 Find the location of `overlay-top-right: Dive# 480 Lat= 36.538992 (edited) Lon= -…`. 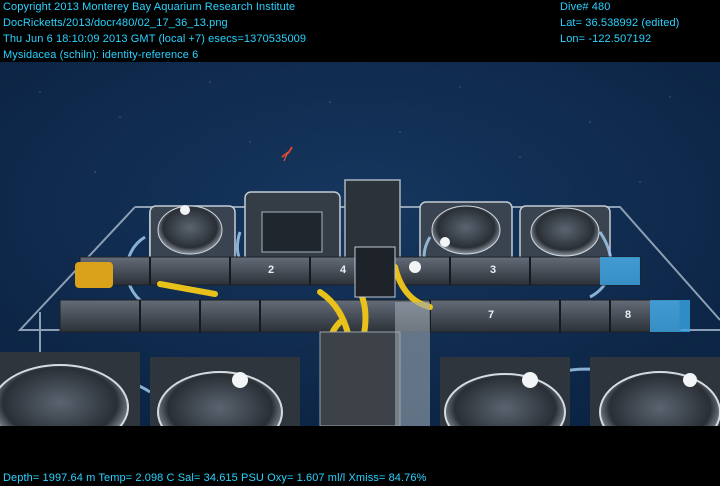

overlay-top-right: Dive# 480 Lat= 36.538992 (edited) Lon= -… is located at coordinates (619, 24).